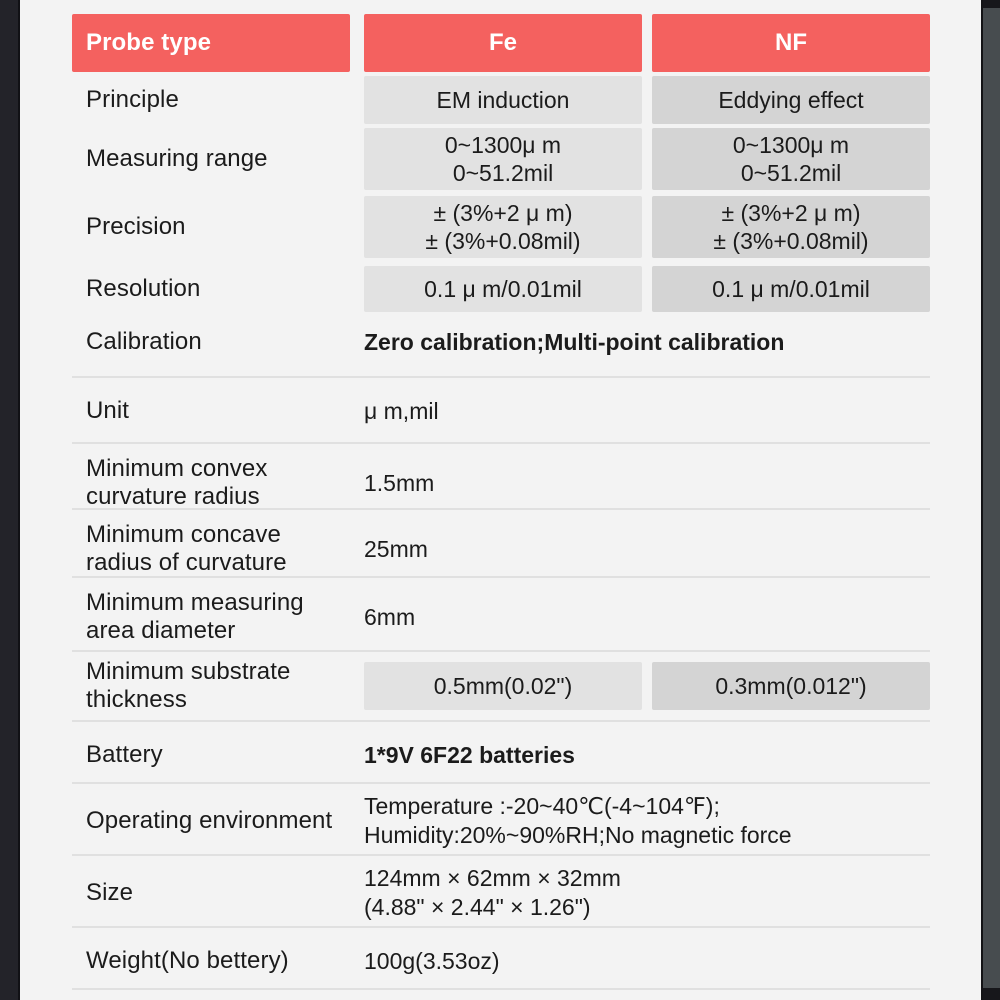 This screenshot has width=1000, height=1000. Describe the element at coordinates (177, 482) in the screenshot. I see `row-label: Minimum convex curvature radius` at that location.